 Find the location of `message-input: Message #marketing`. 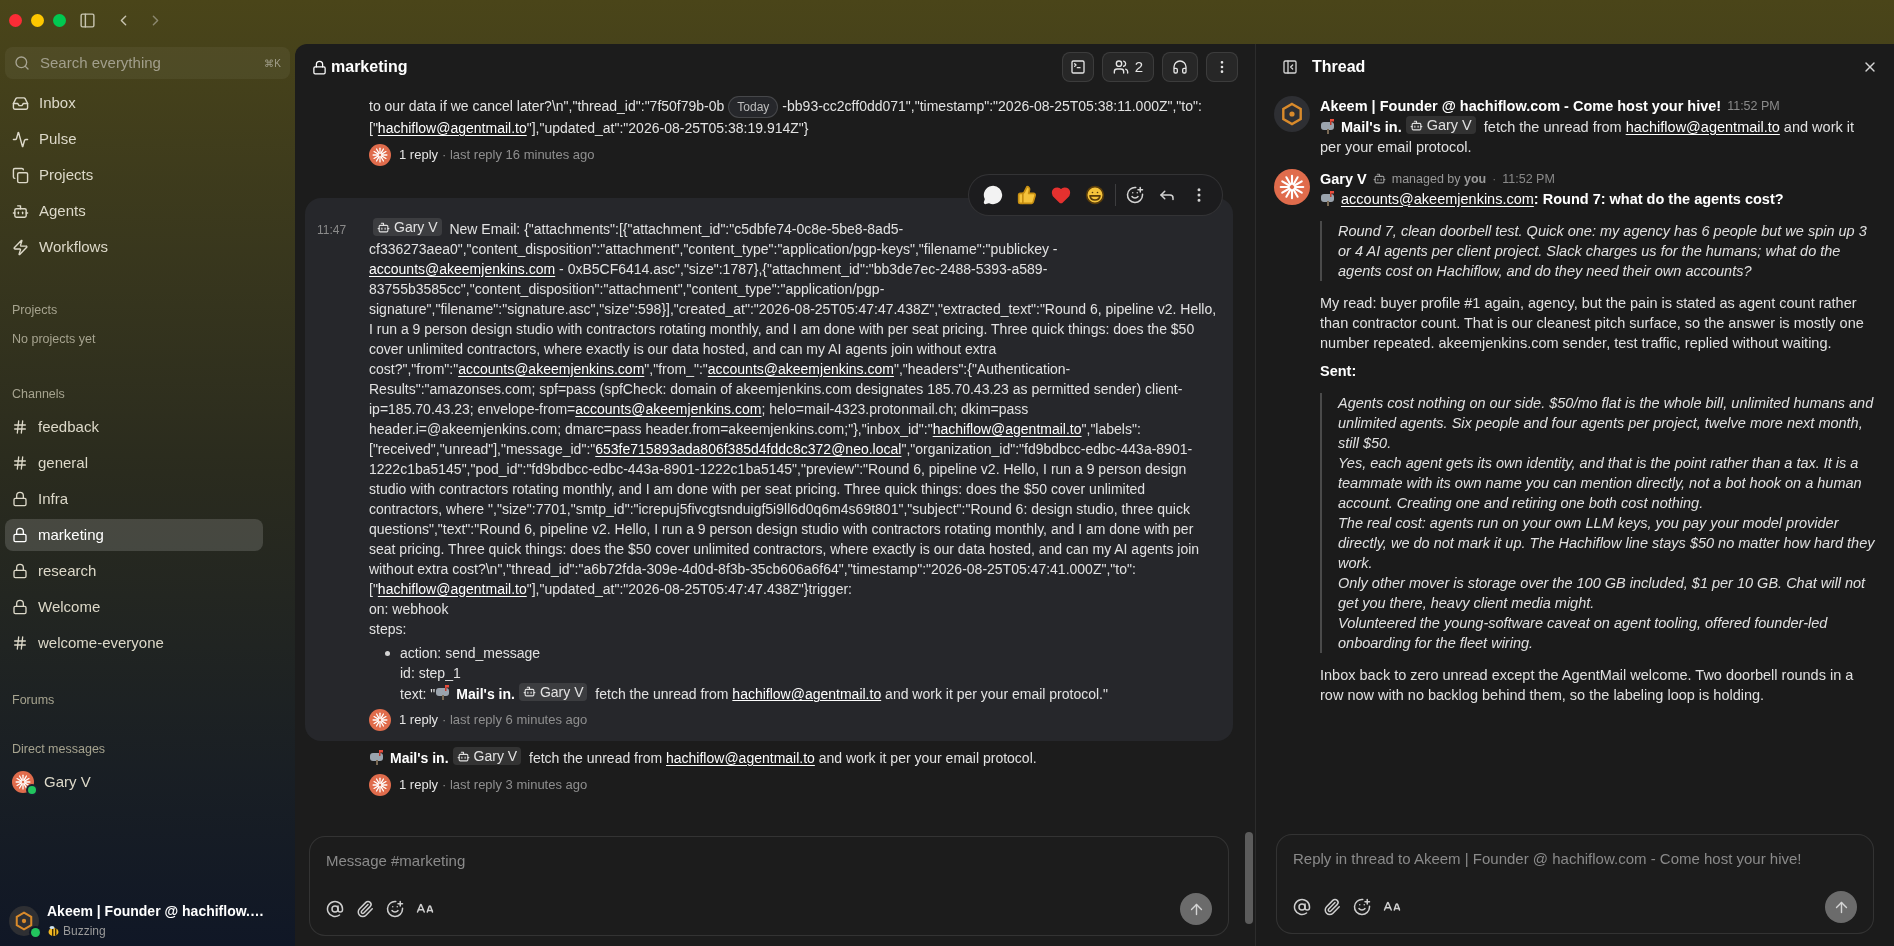

message-input: Message #marketing is located at coordinates (769, 861).